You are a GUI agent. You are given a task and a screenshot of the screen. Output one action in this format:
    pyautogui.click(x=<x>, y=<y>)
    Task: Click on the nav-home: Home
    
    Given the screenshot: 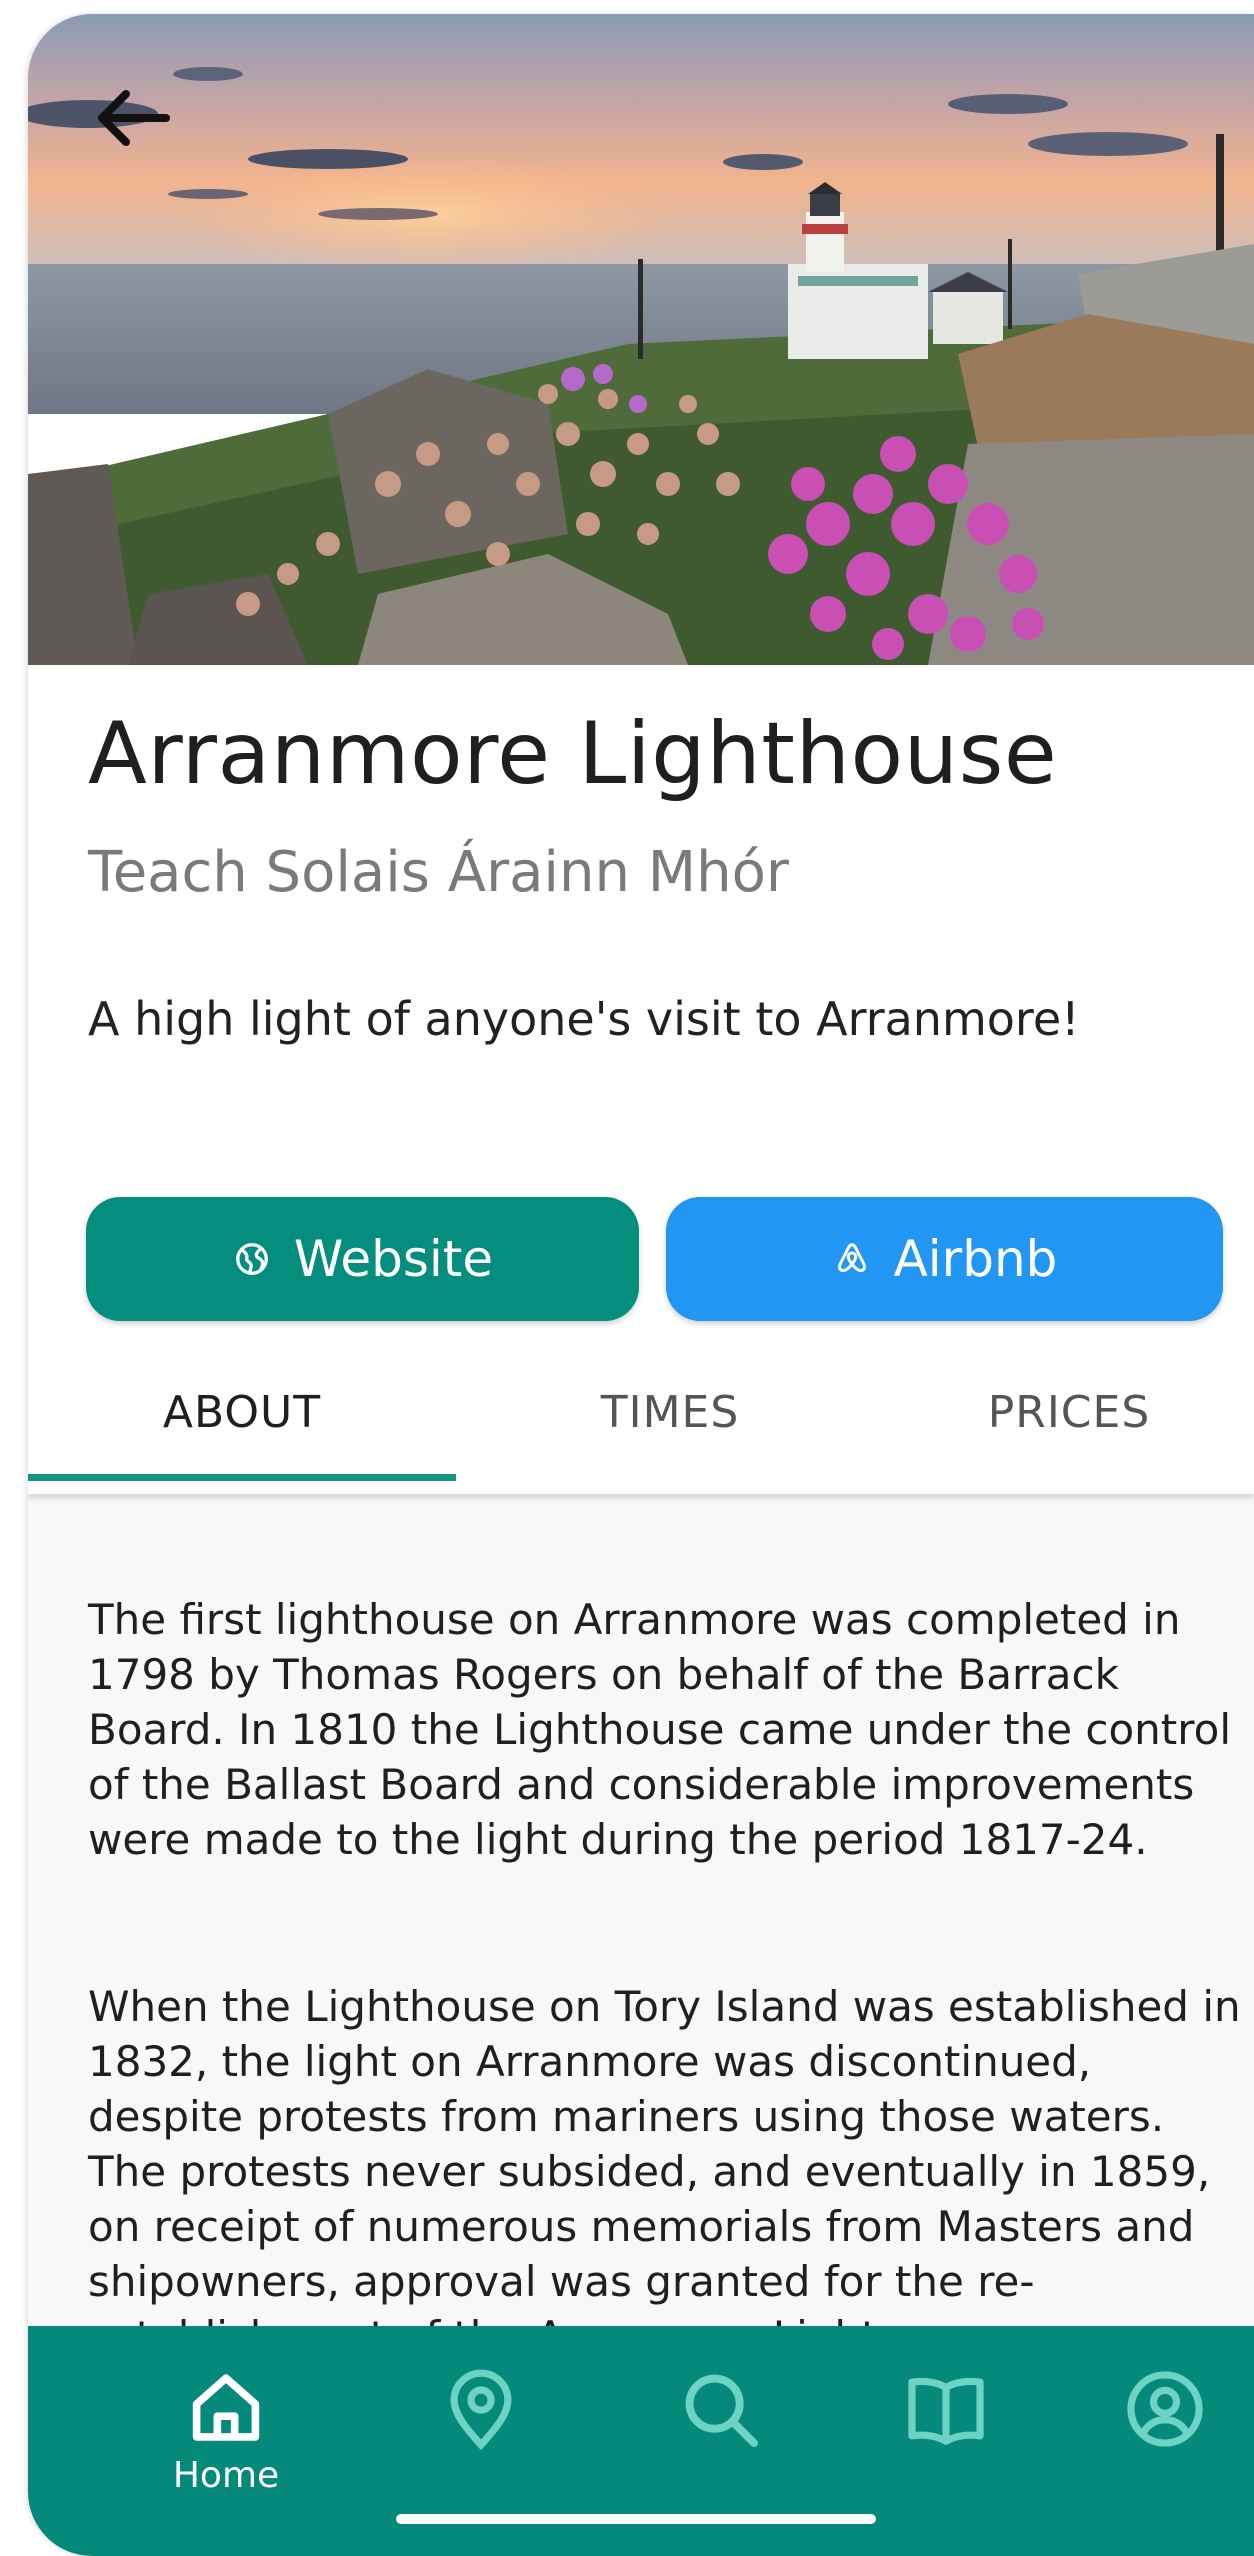 What is the action you would take?
    pyautogui.click(x=226, y=2431)
    